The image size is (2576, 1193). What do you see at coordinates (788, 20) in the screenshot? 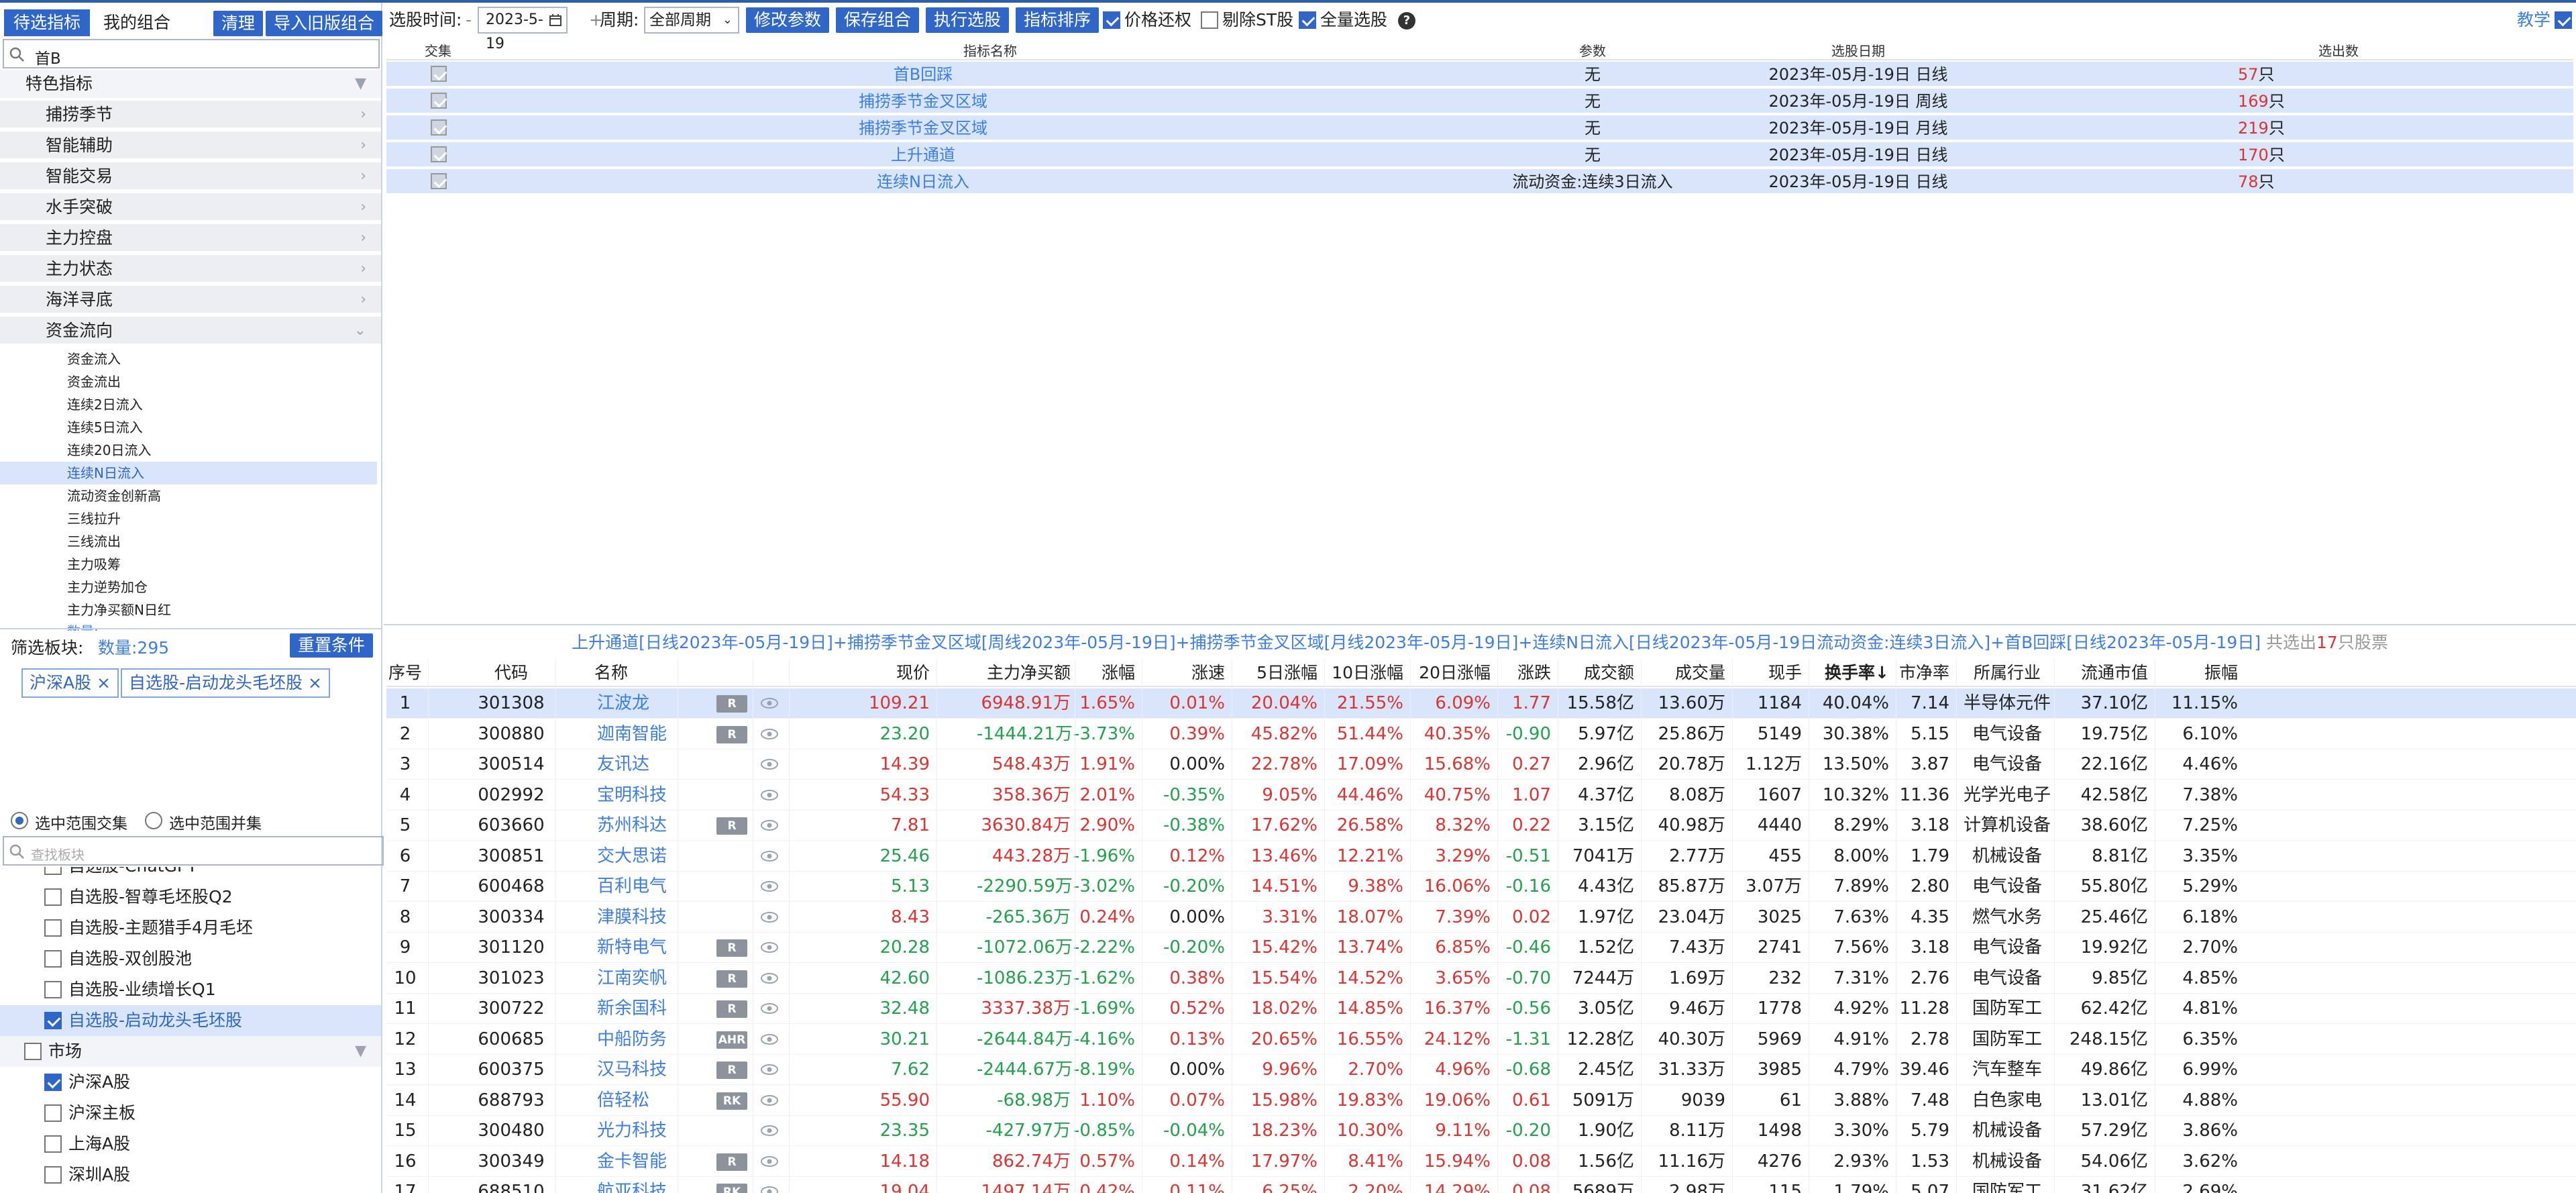
I see `modify-params-button: 修改参数` at bounding box center [788, 20].